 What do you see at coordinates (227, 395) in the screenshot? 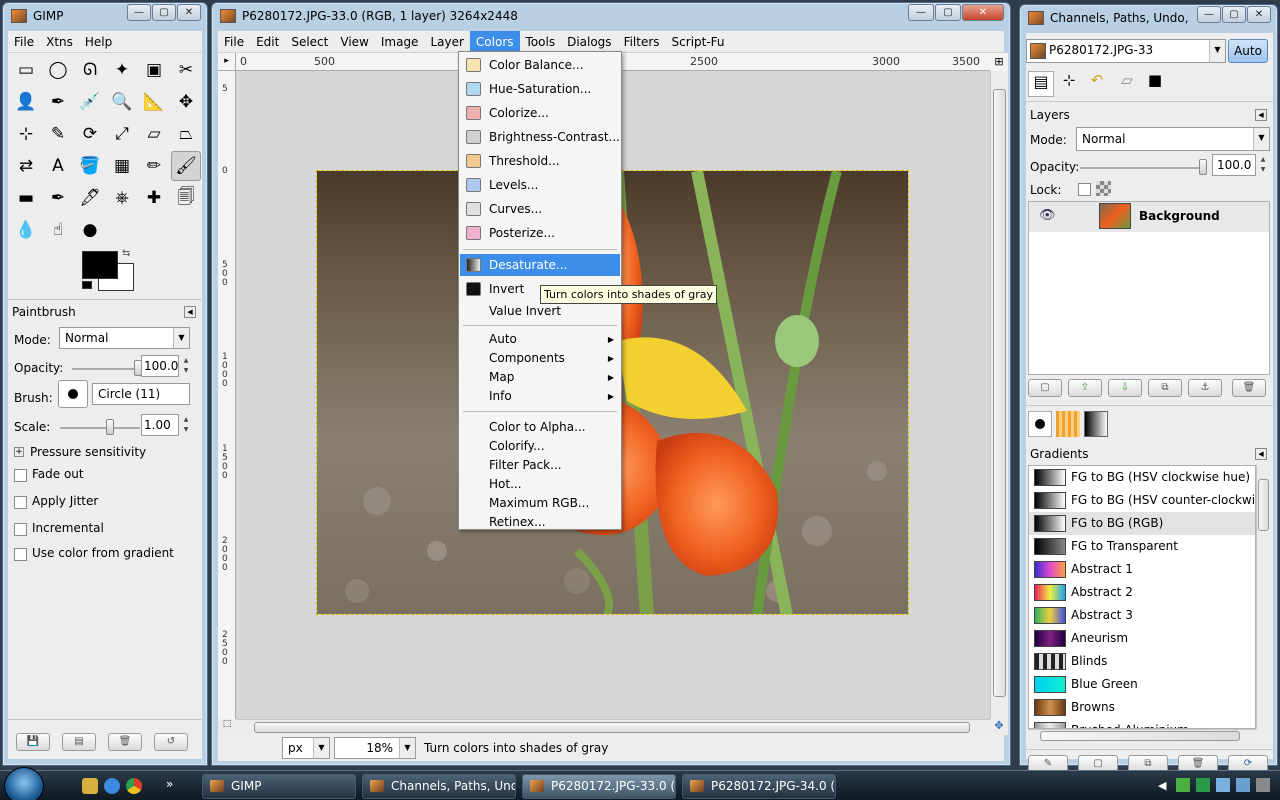
I see `vertical-ruler: 5 0 500 1000 1500 2000 2500` at bounding box center [227, 395].